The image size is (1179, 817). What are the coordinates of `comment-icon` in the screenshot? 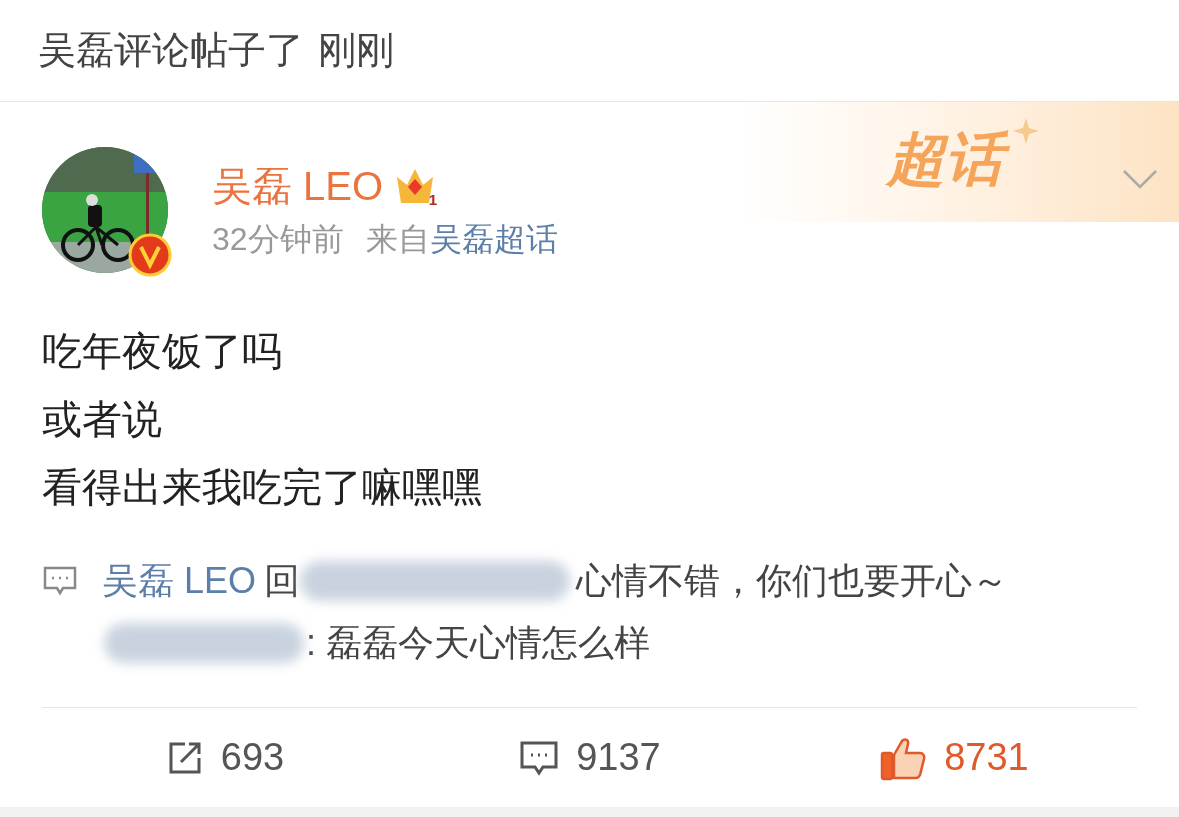 It's located at (60, 581).